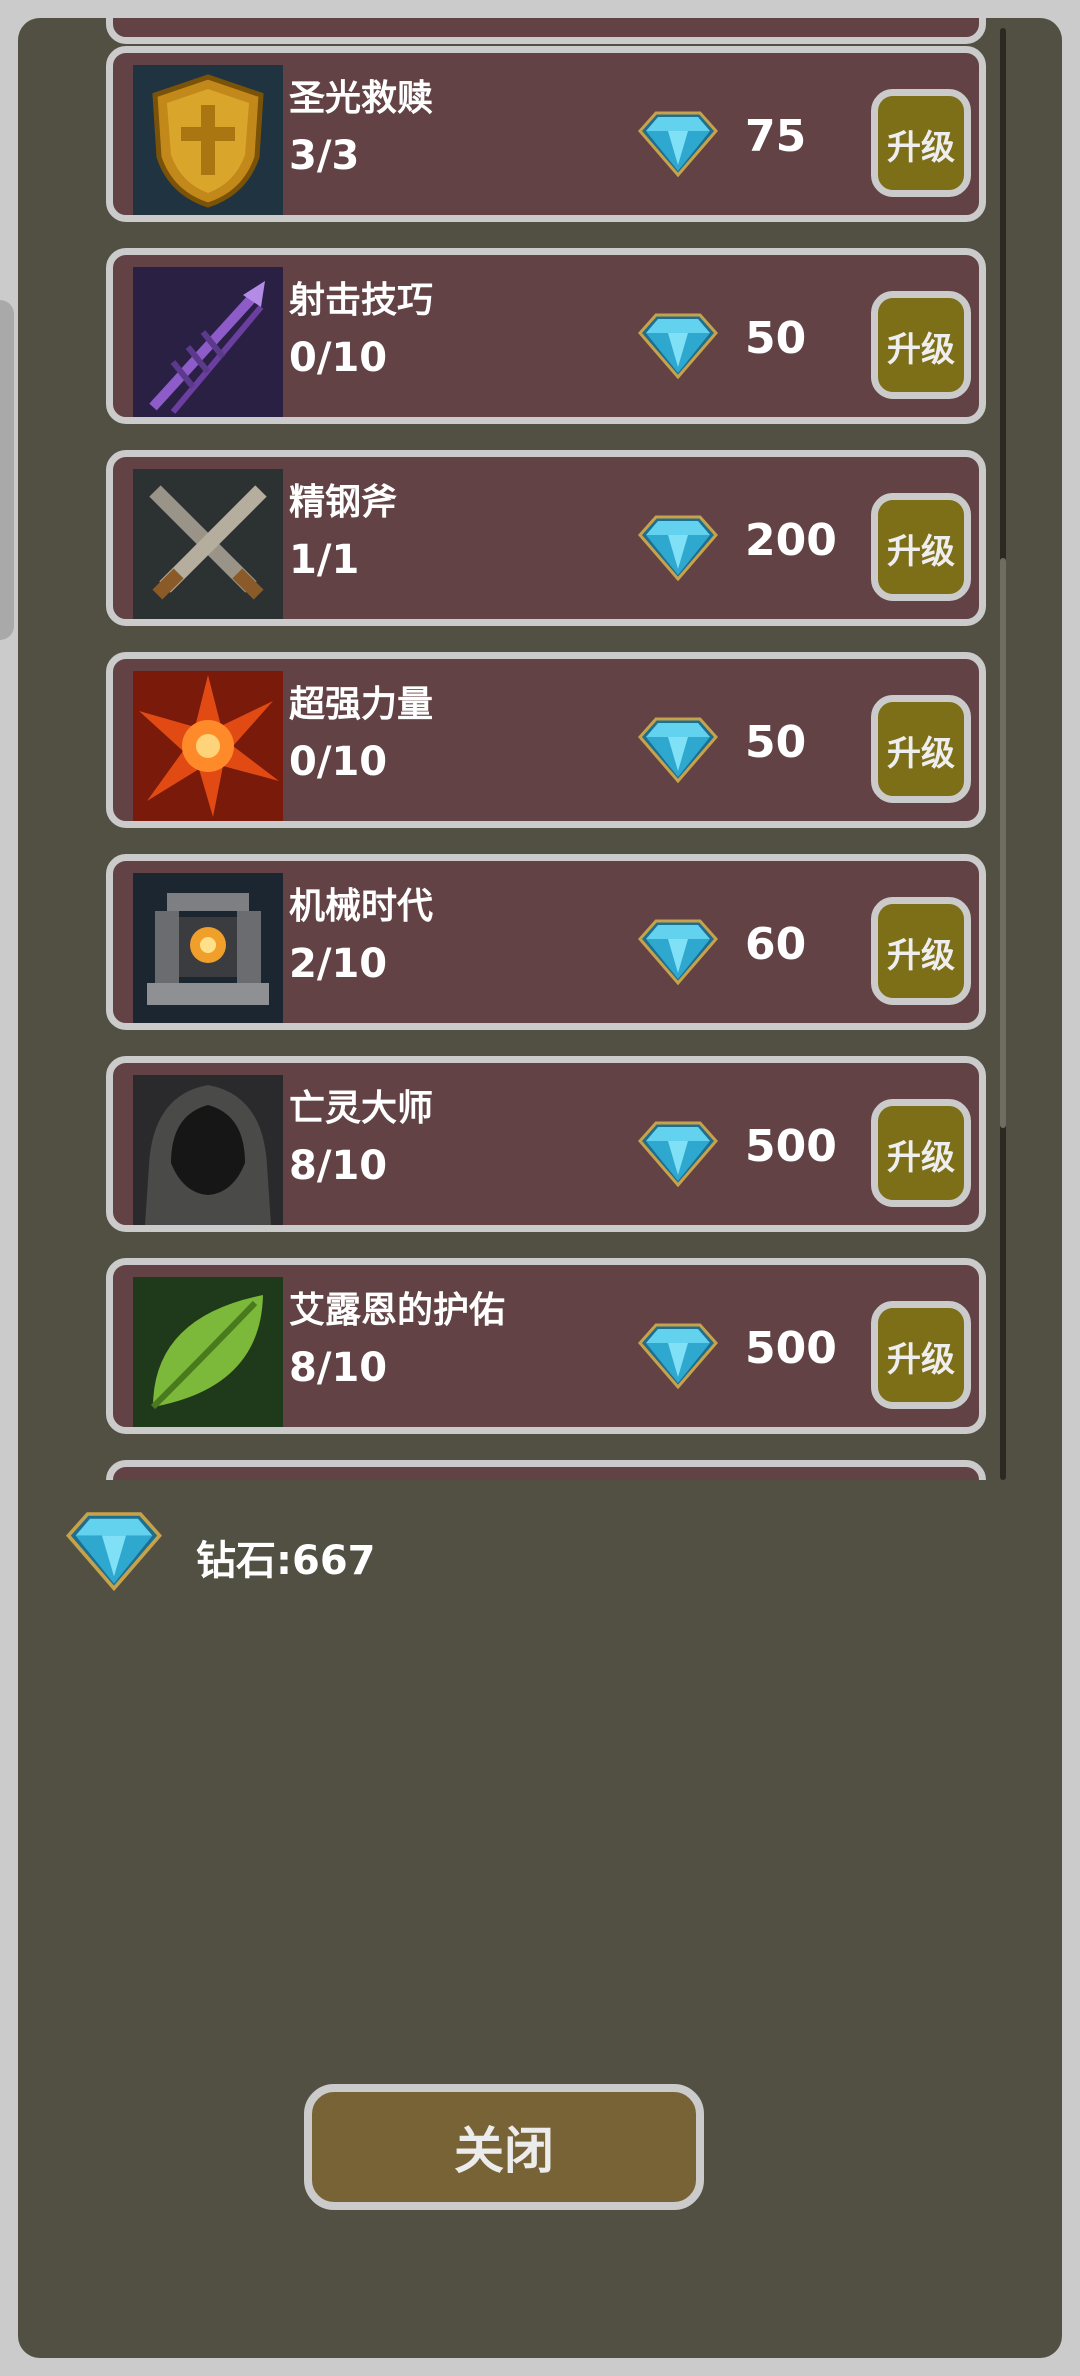  What do you see at coordinates (208, 140) in the screenshot?
I see `golden-shield-icon` at bounding box center [208, 140].